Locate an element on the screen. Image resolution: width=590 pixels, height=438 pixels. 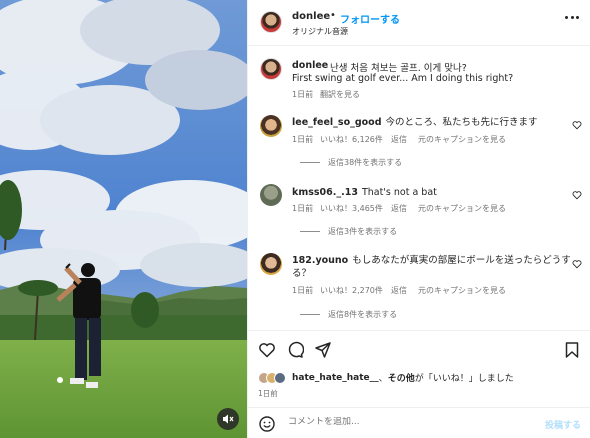
audio-label: オリジナル音源 is located at coordinates (320, 31).